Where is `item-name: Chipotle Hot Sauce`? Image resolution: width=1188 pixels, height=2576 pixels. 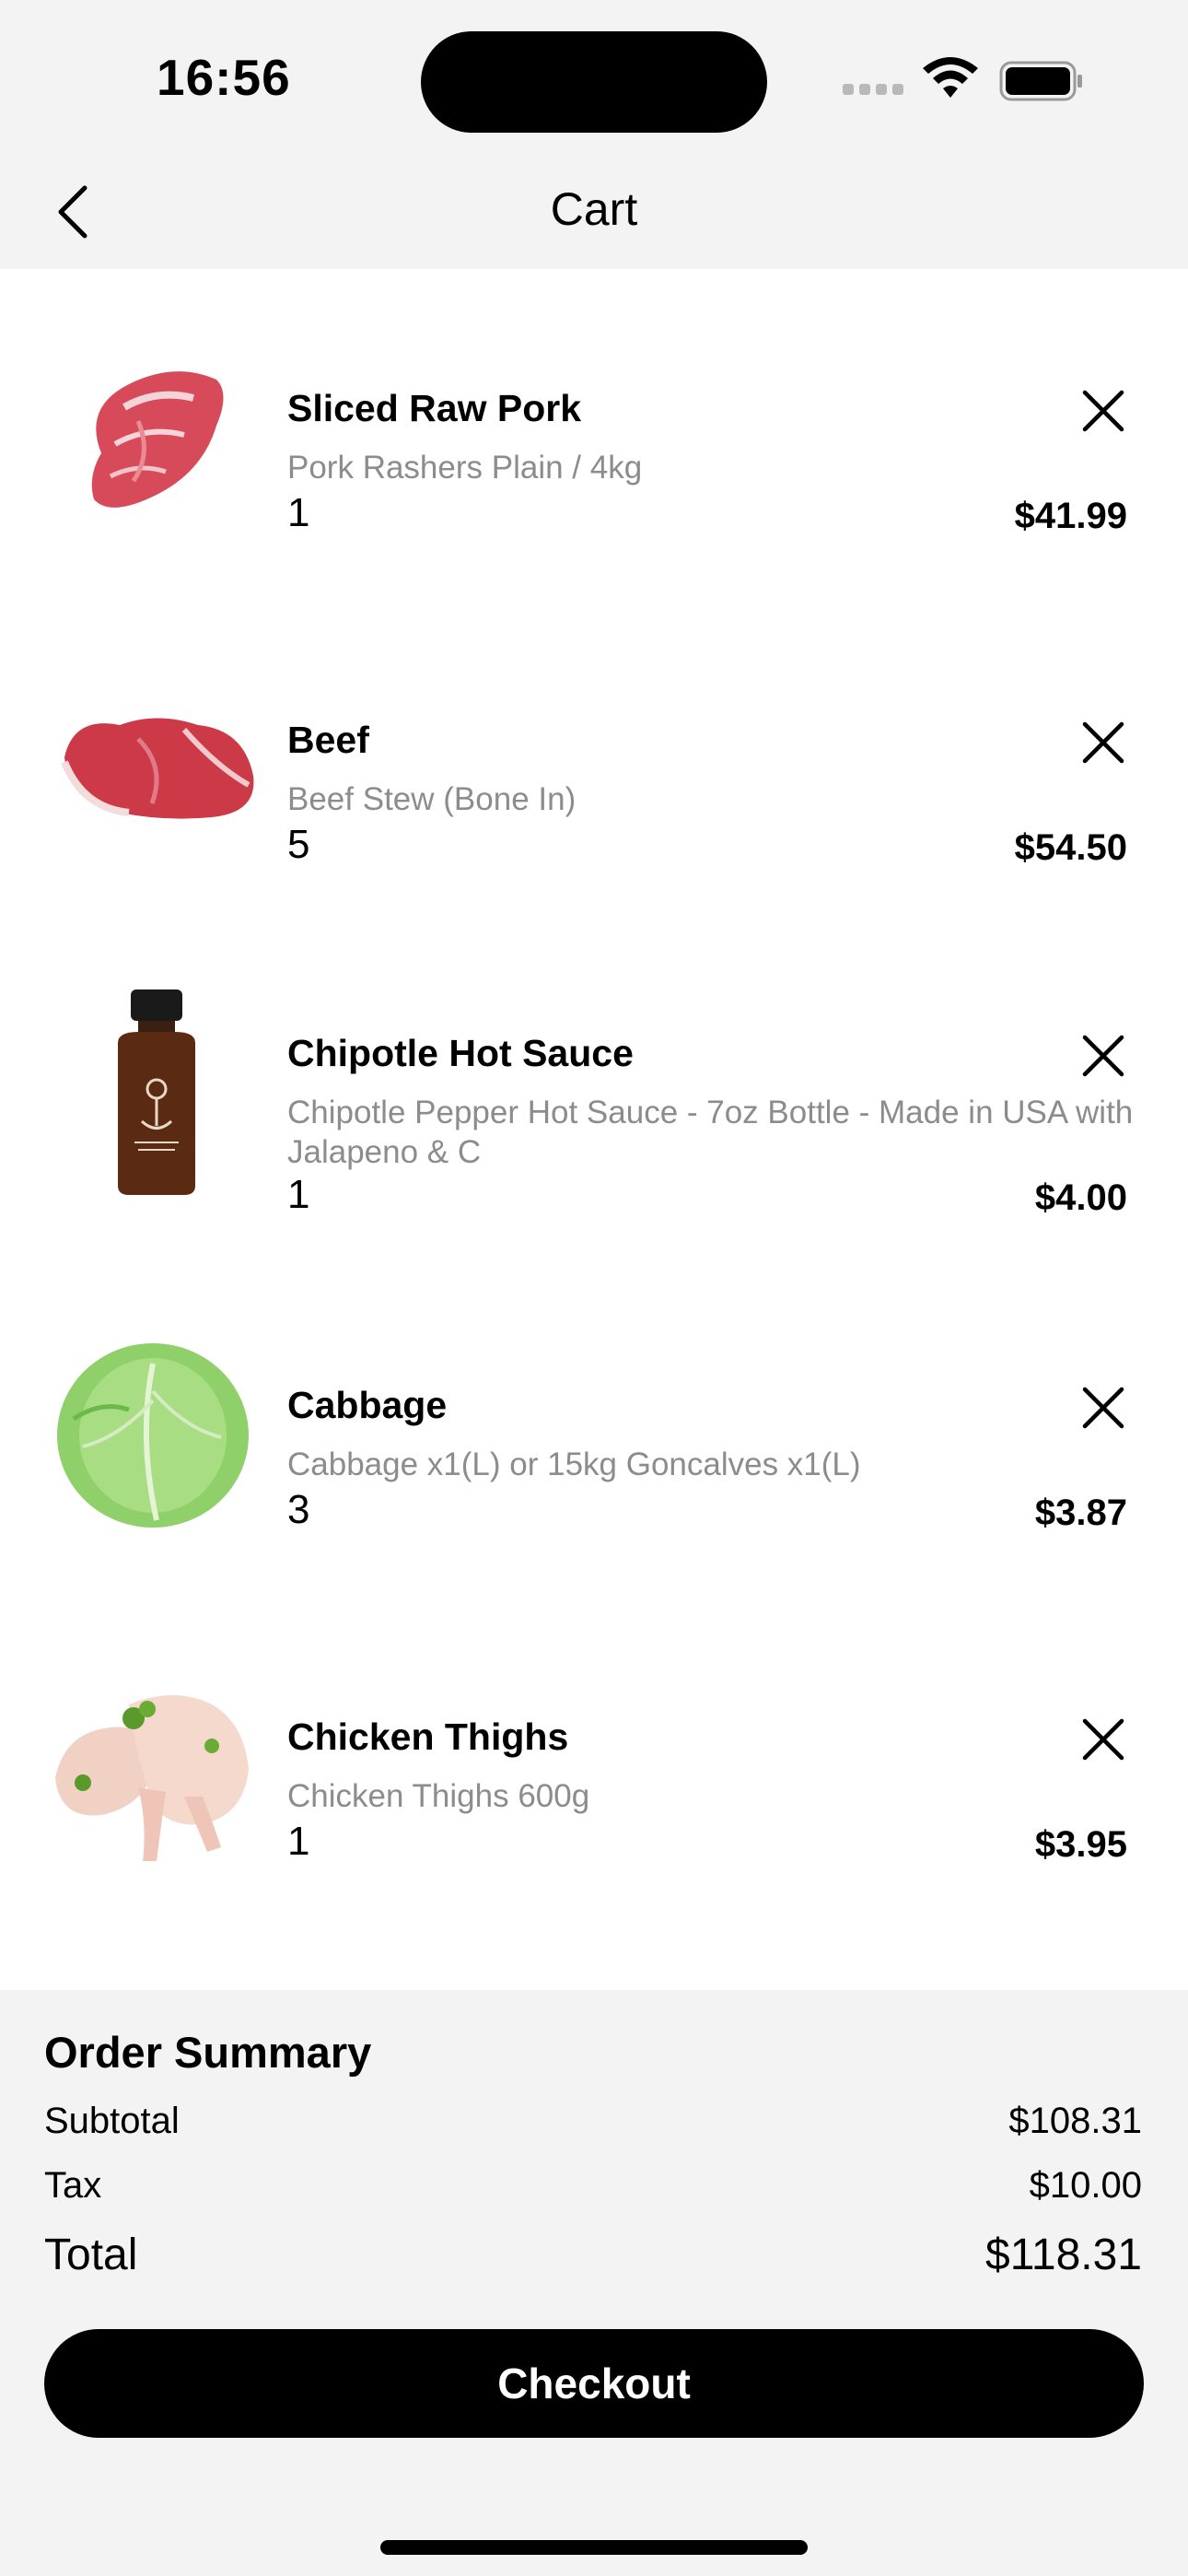 item-name: Chipotle Hot Sauce is located at coordinates (460, 1053).